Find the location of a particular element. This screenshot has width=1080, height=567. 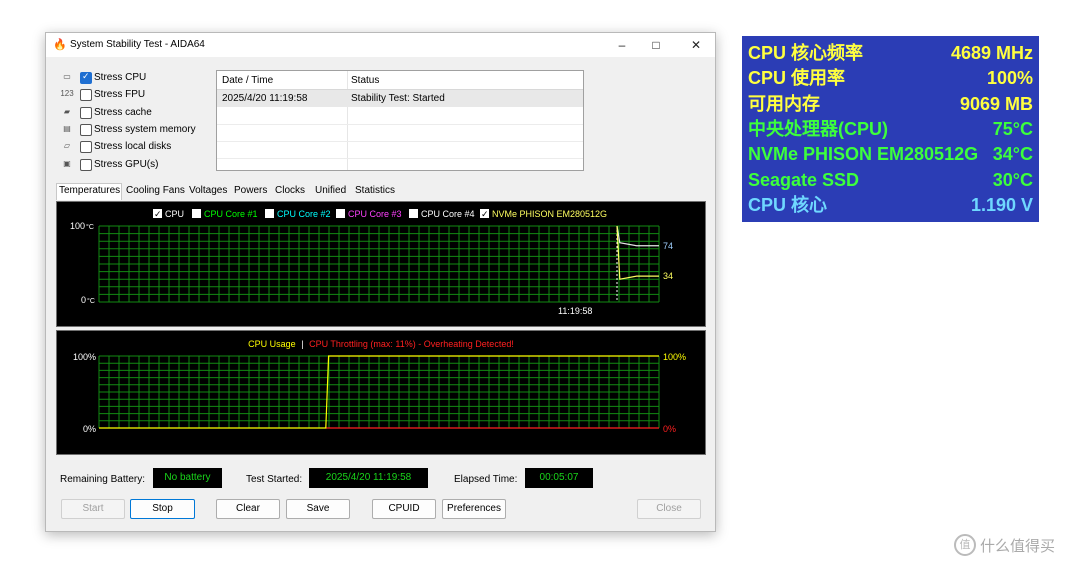

sensor-row: CPU 核心 1.190 V is located at coordinates (890, 205).